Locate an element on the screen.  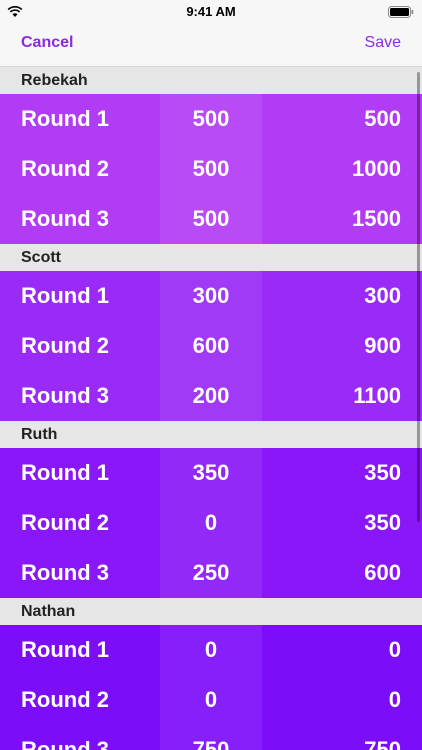
round-row: Round 1 300 300 is located at coordinates (211, 296).